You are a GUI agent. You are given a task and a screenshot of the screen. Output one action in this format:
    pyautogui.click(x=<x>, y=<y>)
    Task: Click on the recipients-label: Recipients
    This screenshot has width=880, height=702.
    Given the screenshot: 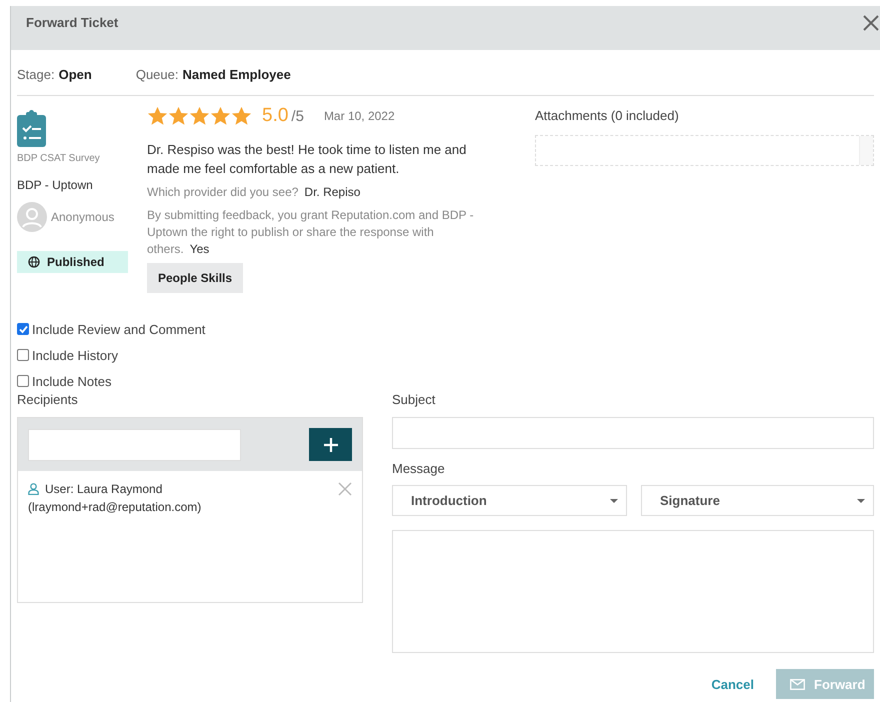 What is the action you would take?
    pyautogui.click(x=48, y=400)
    